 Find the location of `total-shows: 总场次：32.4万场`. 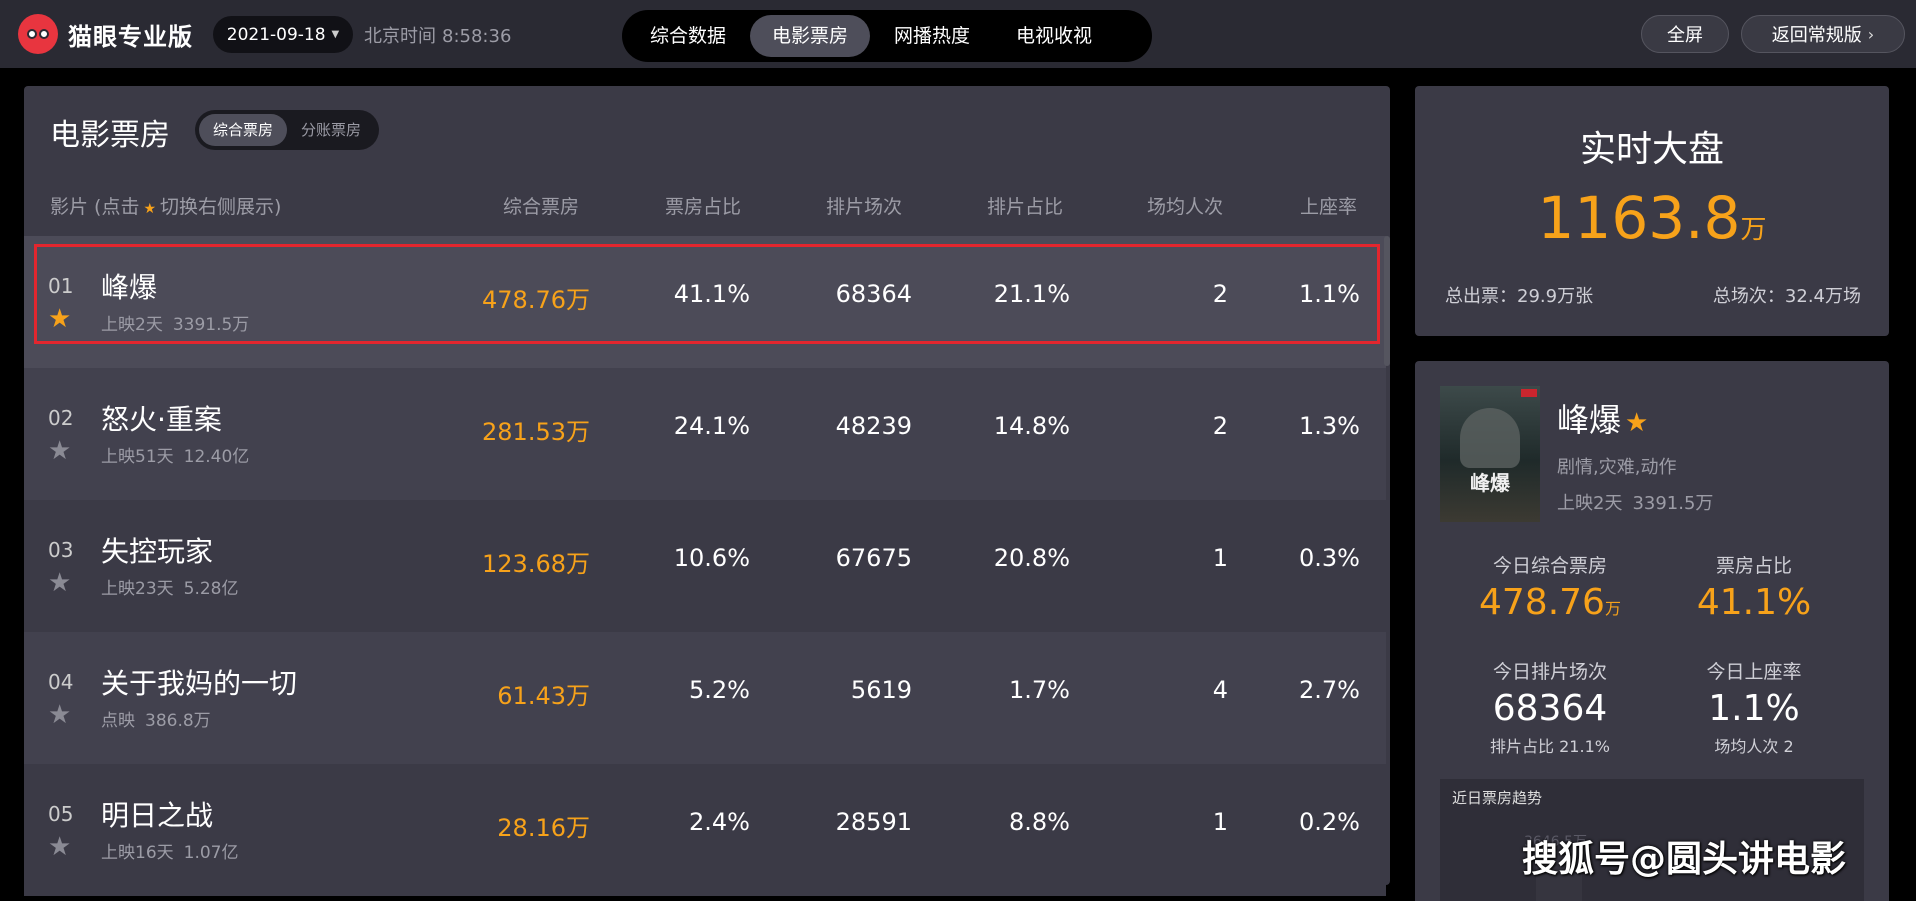

total-shows: 总场次：32.4万场 is located at coordinates (1786, 296).